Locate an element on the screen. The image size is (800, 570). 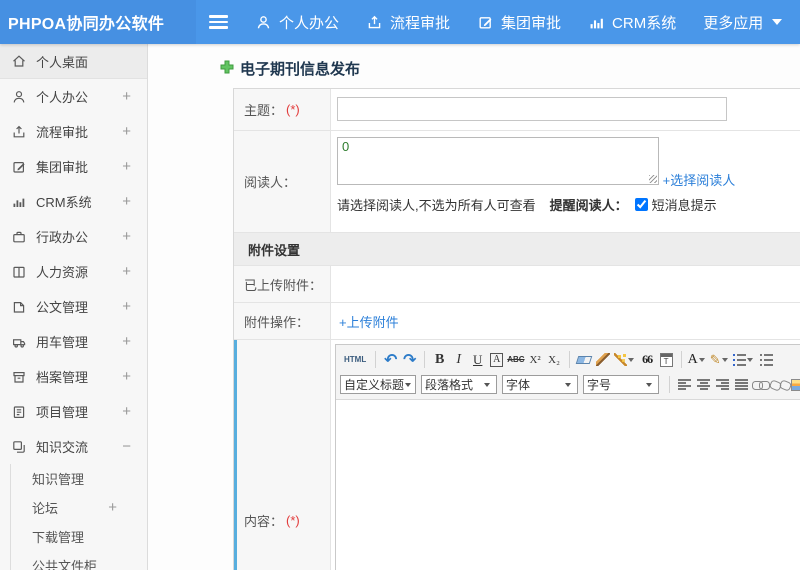
sms-notify-checkbox is located at coordinates (641, 204).